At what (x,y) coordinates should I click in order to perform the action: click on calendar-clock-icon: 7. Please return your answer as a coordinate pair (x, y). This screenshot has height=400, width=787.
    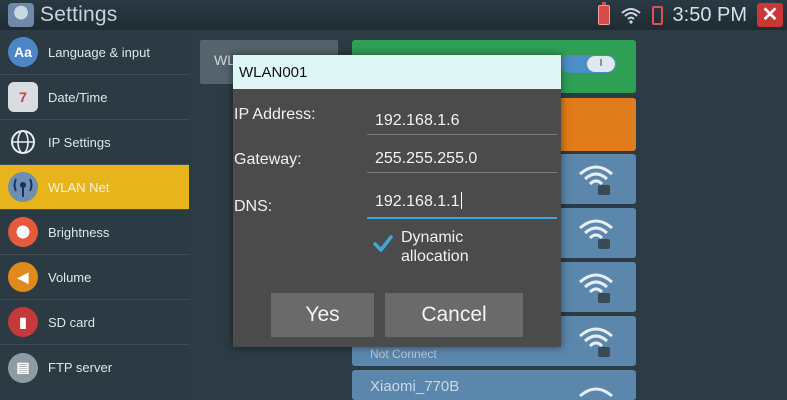
    Looking at the image, I should click on (23, 97).